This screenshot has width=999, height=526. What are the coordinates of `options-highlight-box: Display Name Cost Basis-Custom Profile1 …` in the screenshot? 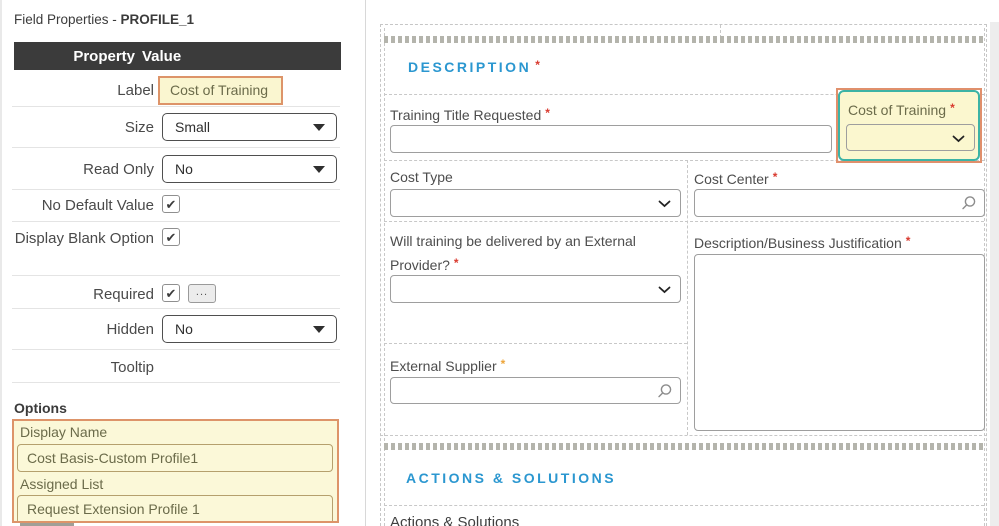 It's located at (175, 471).